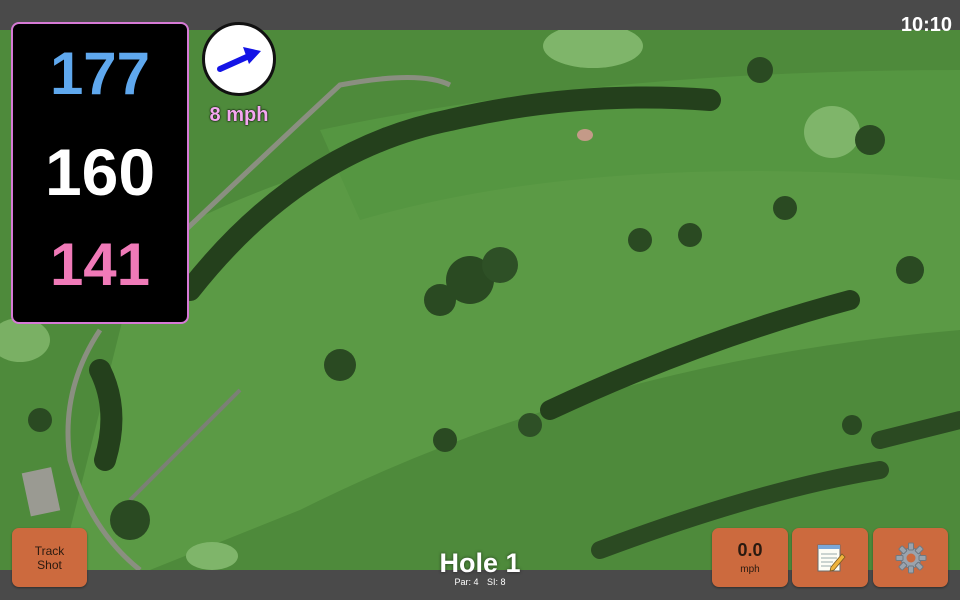  What do you see at coordinates (100, 264) in the screenshot?
I see `distance-front: 141` at bounding box center [100, 264].